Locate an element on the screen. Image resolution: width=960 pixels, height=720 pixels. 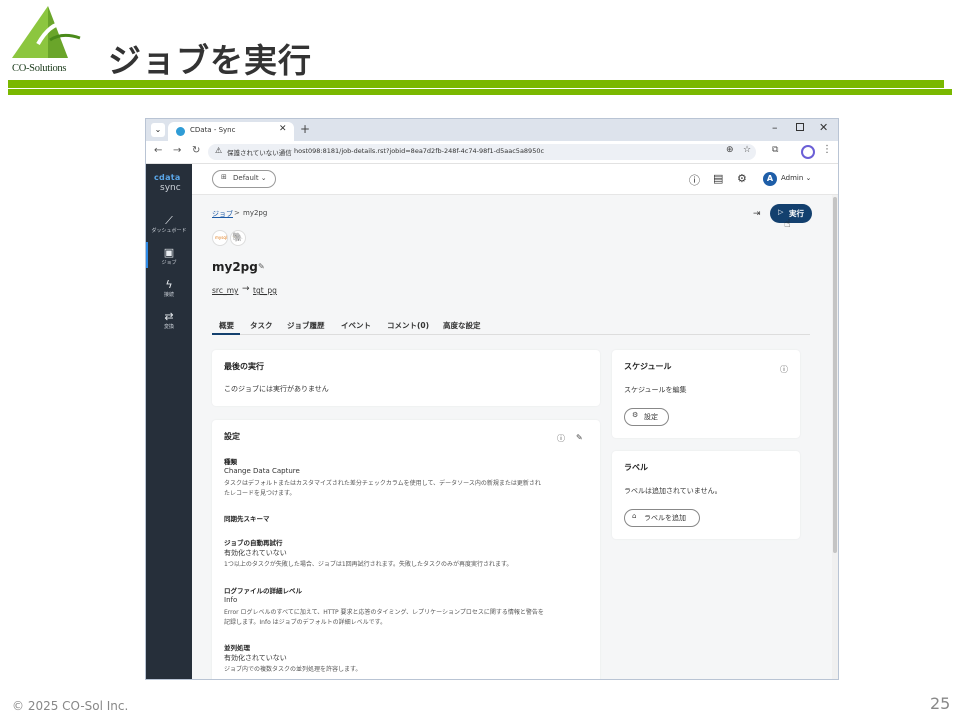
schedule-card: スケジュール ⓘ スケジュールを編集 ⚙ 設定 is located at coordinates (706, 394).